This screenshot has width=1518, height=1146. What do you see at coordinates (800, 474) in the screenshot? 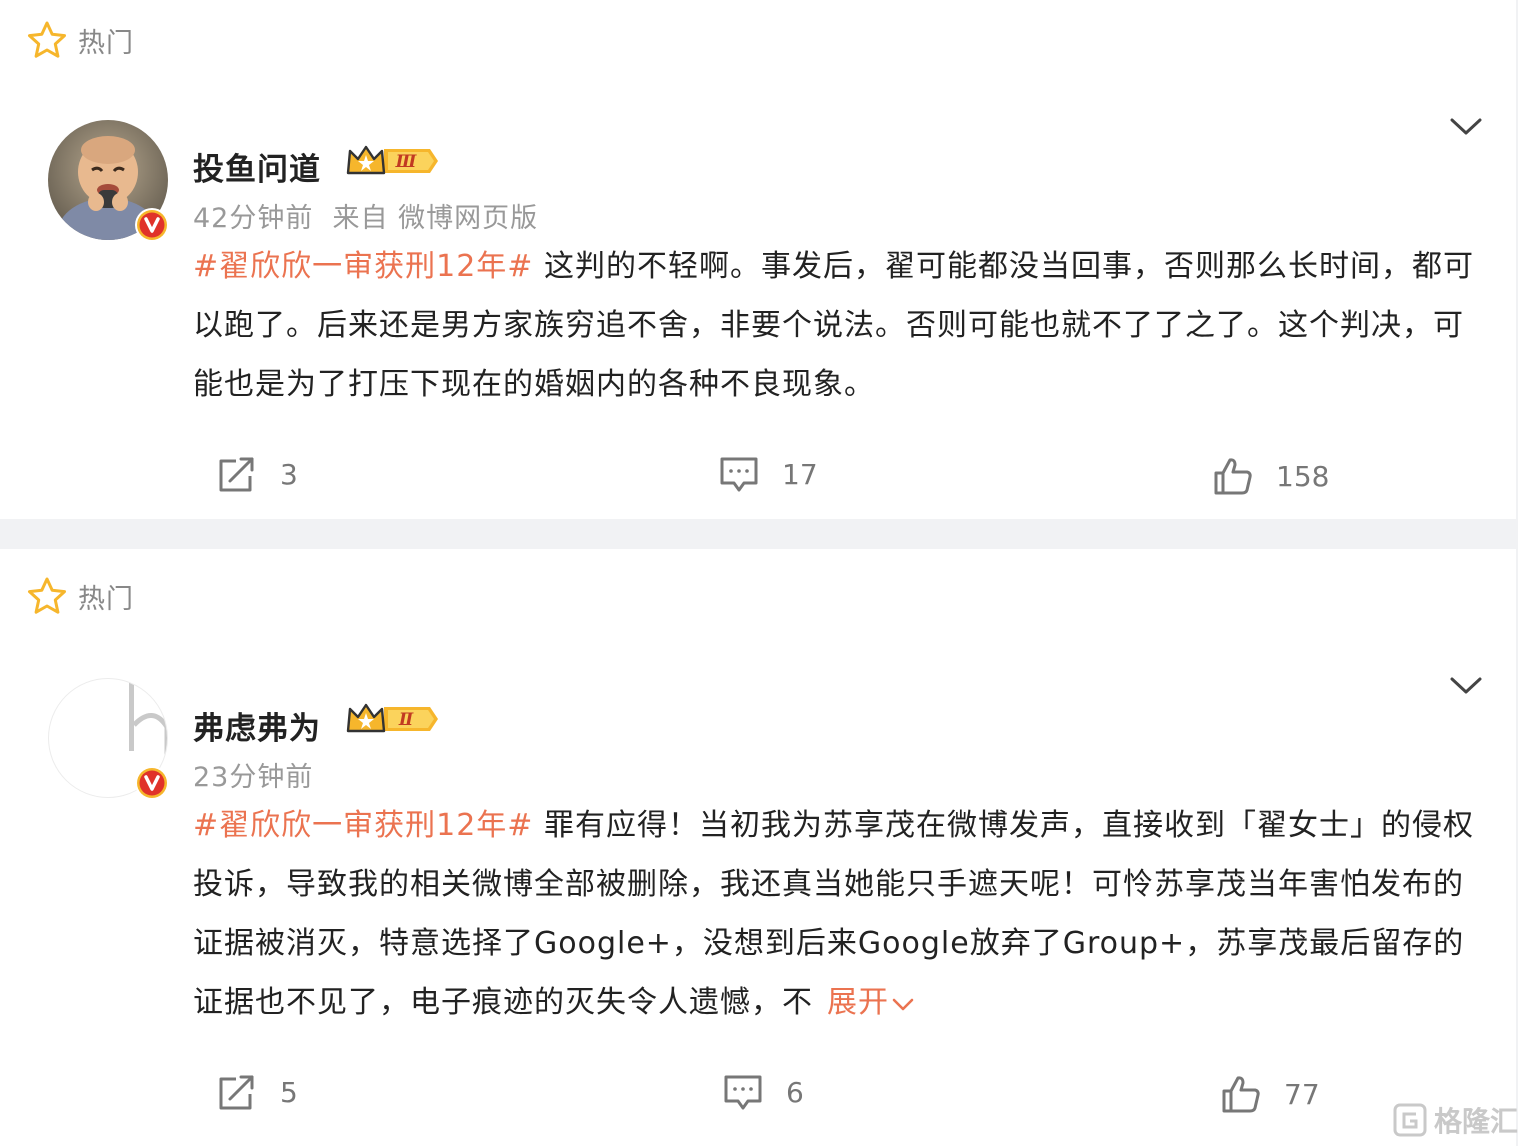
I see `comment-count: 17` at bounding box center [800, 474].